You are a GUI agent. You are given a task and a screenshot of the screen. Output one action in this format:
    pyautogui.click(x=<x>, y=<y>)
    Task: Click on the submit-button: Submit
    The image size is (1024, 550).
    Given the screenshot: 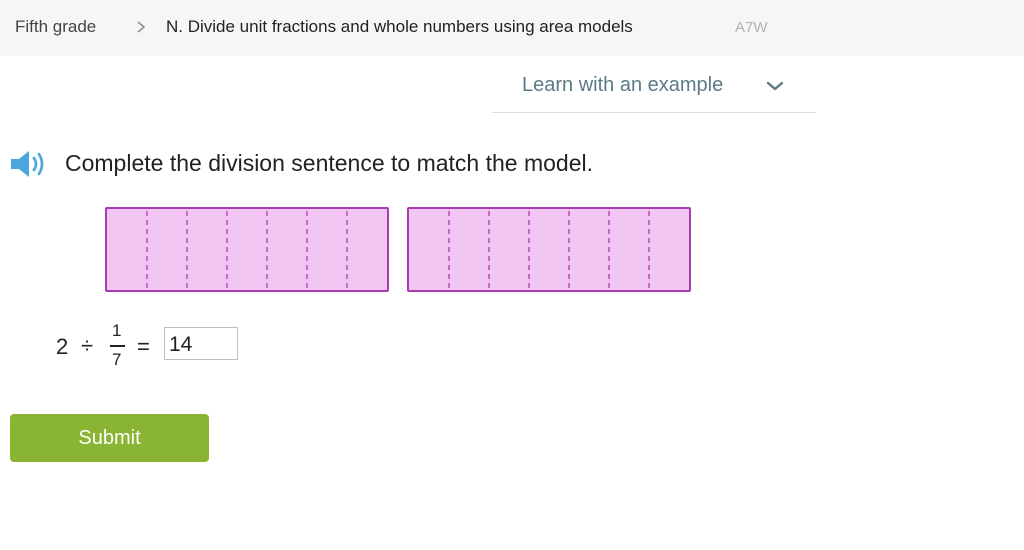 What is the action you would take?
    pyautogui.click(x=109, y=438)
    